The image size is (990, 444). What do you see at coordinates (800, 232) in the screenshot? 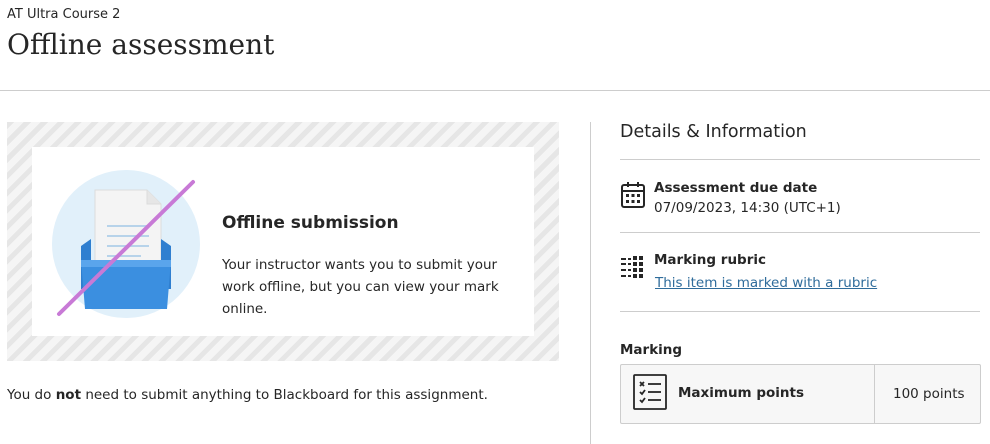
I see `due-date-divider` at bounding box center [800, 232].